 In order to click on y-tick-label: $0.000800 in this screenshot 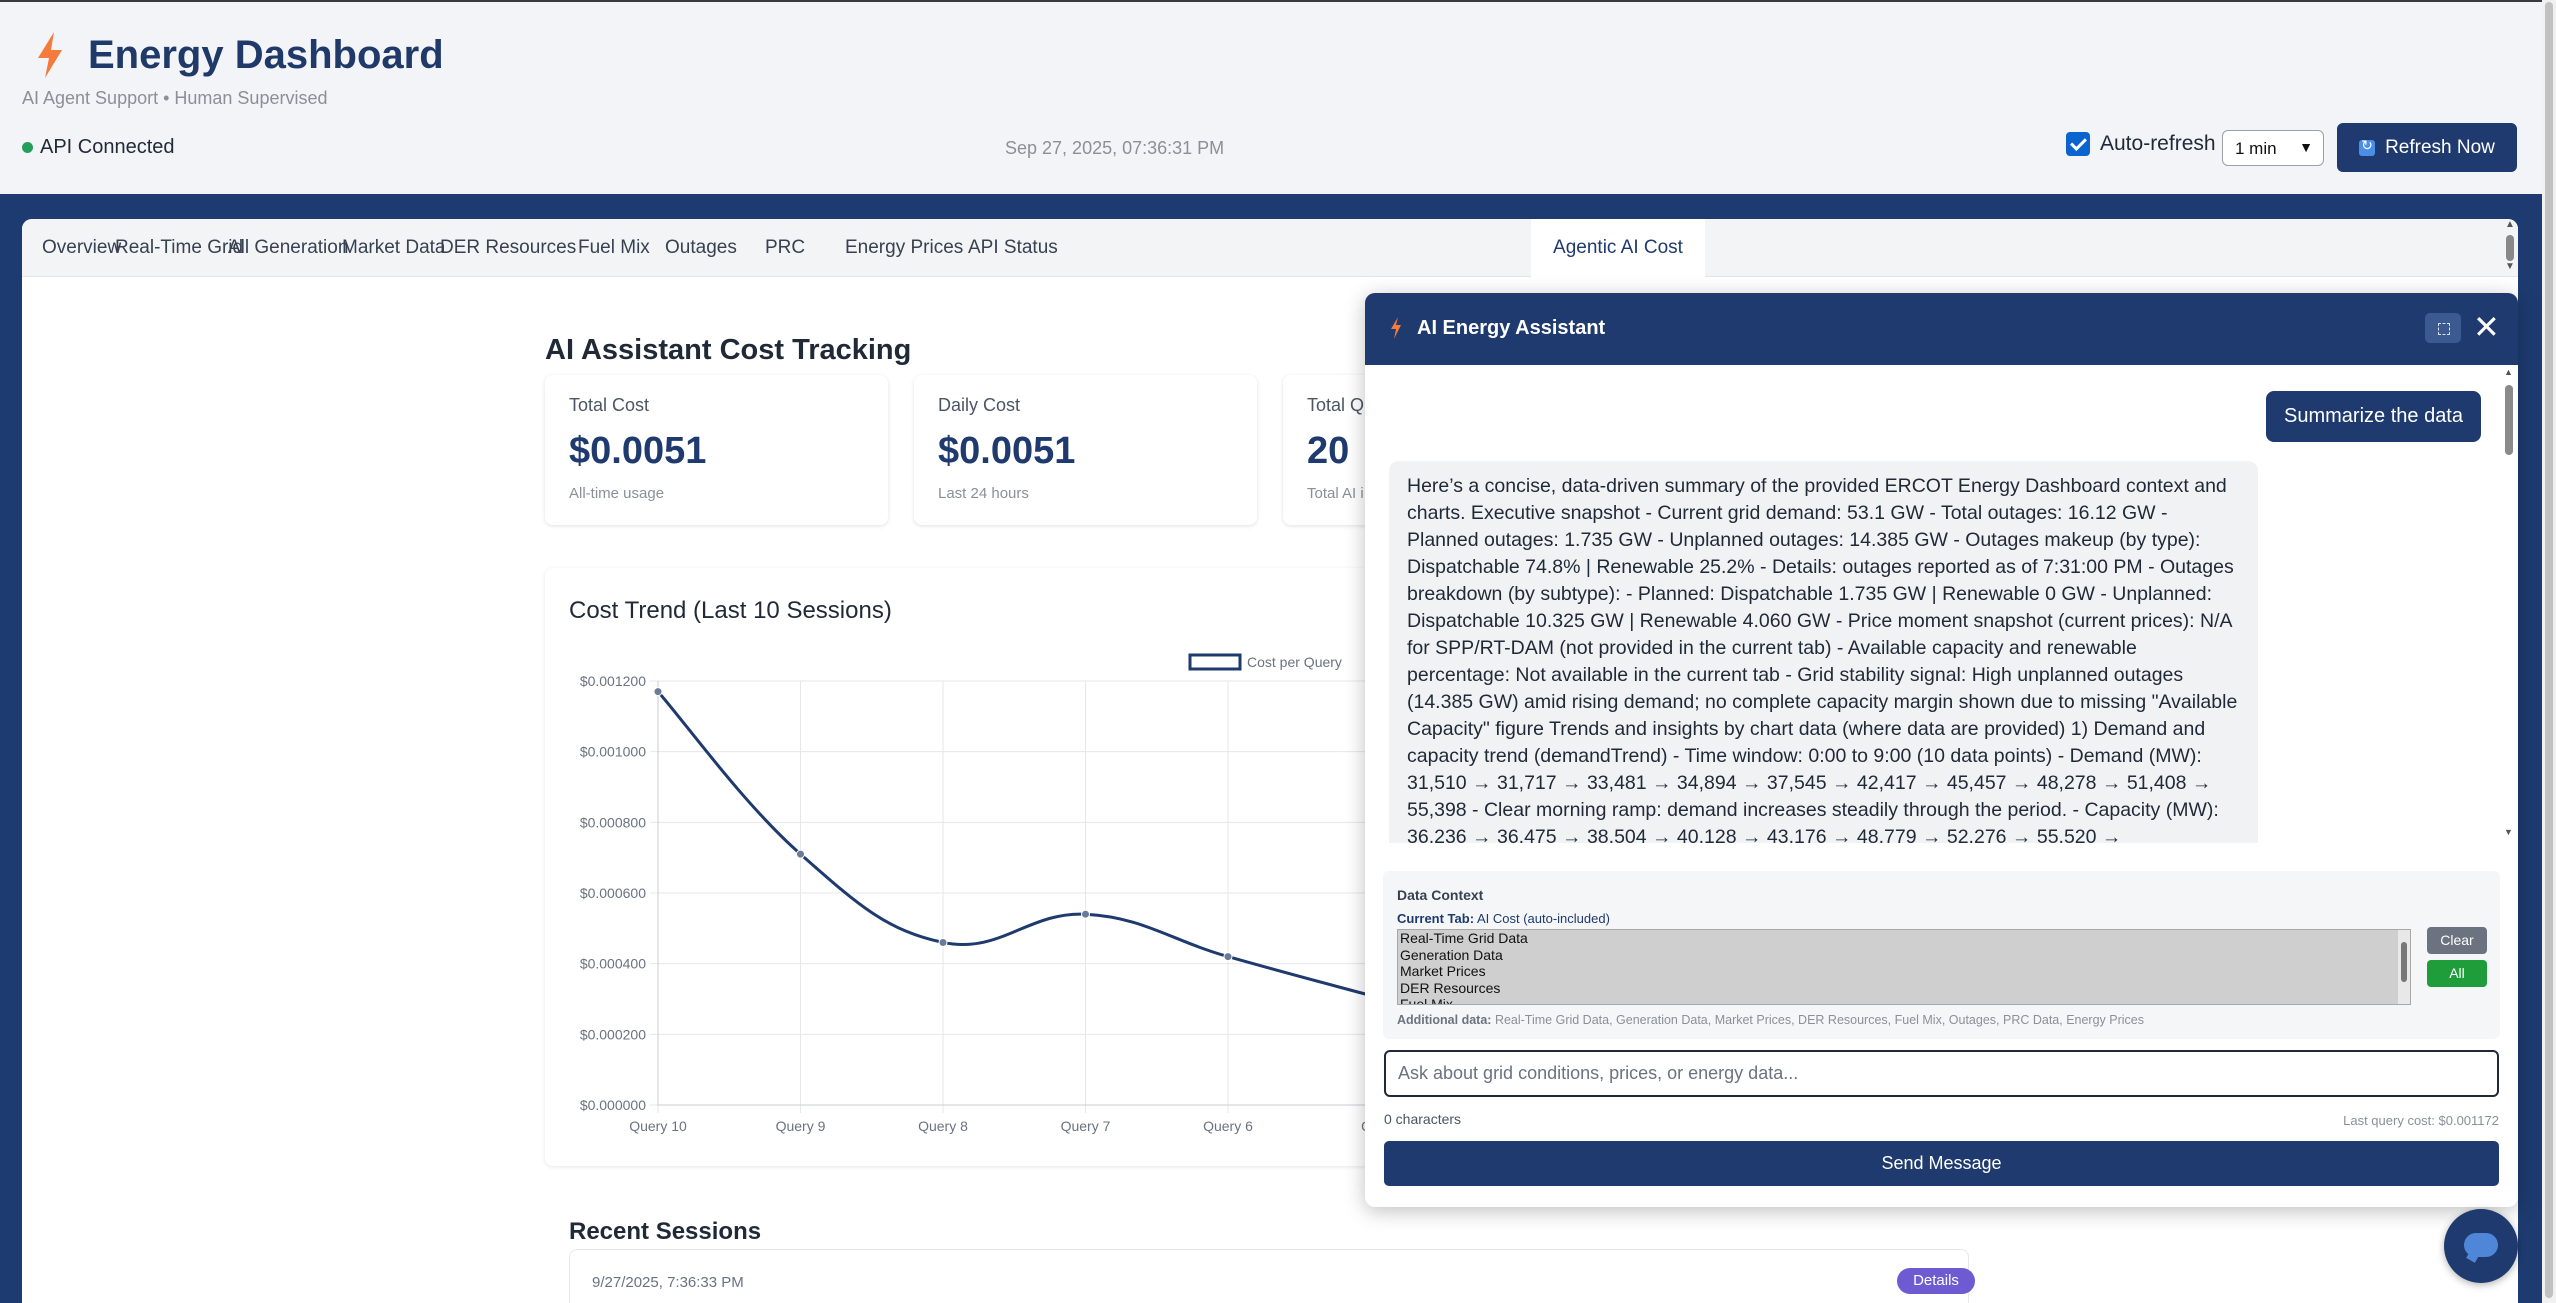, I will do `click(613, 822)`.